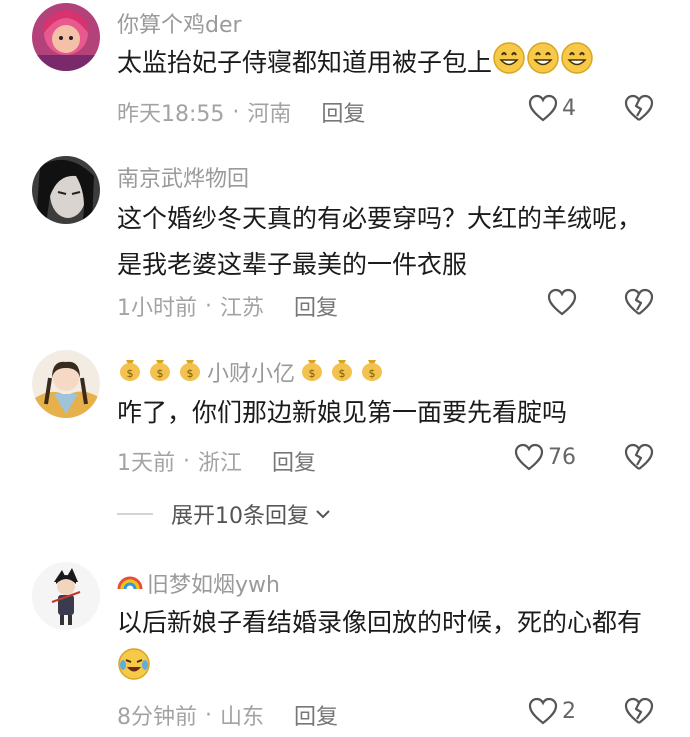 The height and width of the screenshot is (737, 690). I want to click on expand-divider, so click(135, 514).